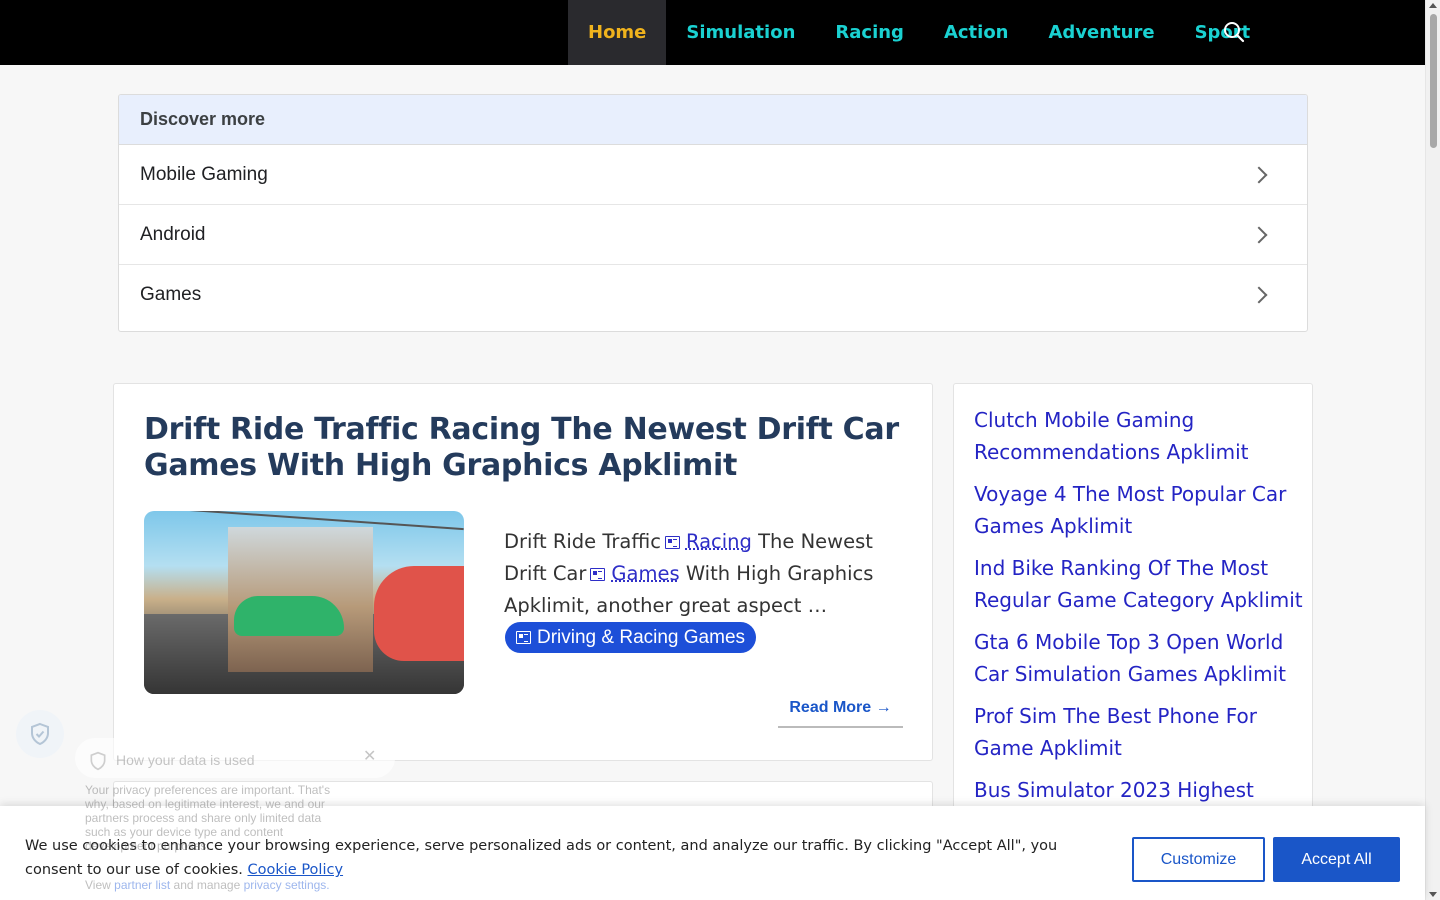 The width and height of the screenshot is (1440, 900). Describe the element at coordinates (287, 885) in the screenshot. I see `privacy-settings-link: privacy settings.` at that location.